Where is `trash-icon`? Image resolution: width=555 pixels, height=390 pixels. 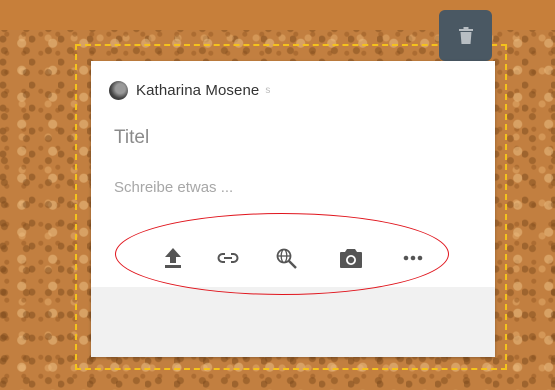 trash-icon is located at coordinates (465, 35).